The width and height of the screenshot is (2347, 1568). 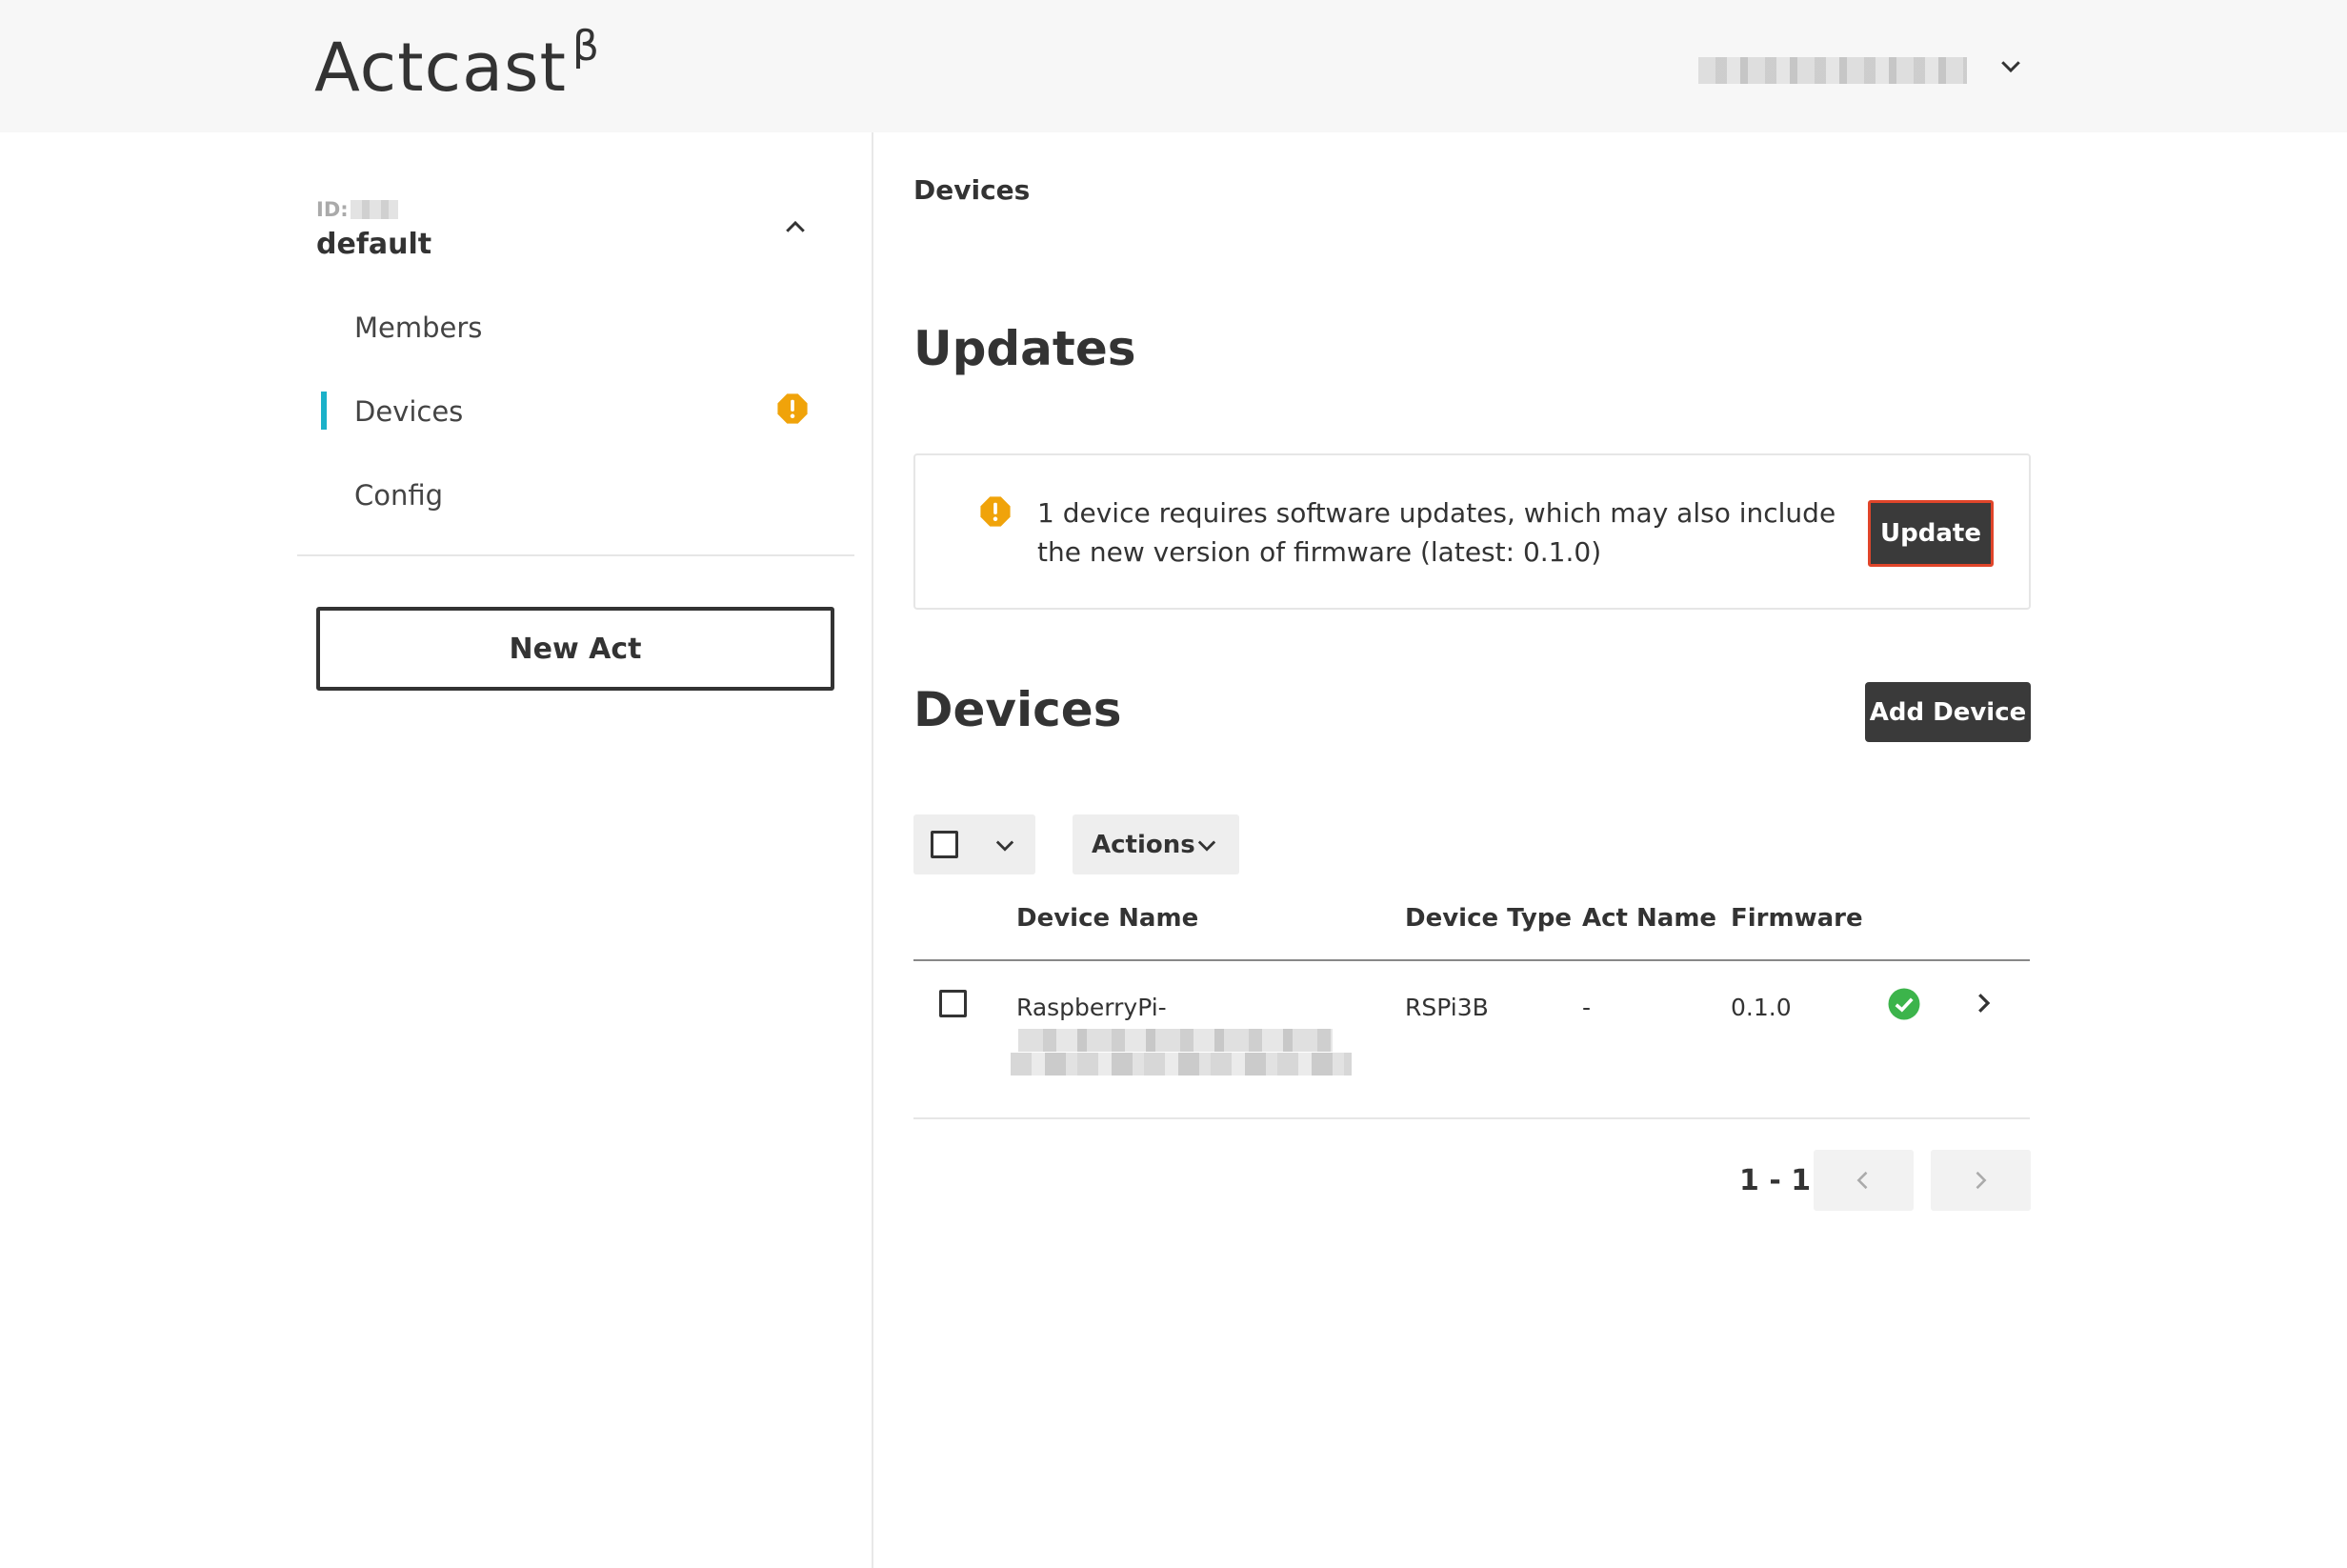 What do you see at coordinates (1488, 918) in the screenshot?
I see `column-header-device-type: Device Type` at bounding box center [1488, 918].